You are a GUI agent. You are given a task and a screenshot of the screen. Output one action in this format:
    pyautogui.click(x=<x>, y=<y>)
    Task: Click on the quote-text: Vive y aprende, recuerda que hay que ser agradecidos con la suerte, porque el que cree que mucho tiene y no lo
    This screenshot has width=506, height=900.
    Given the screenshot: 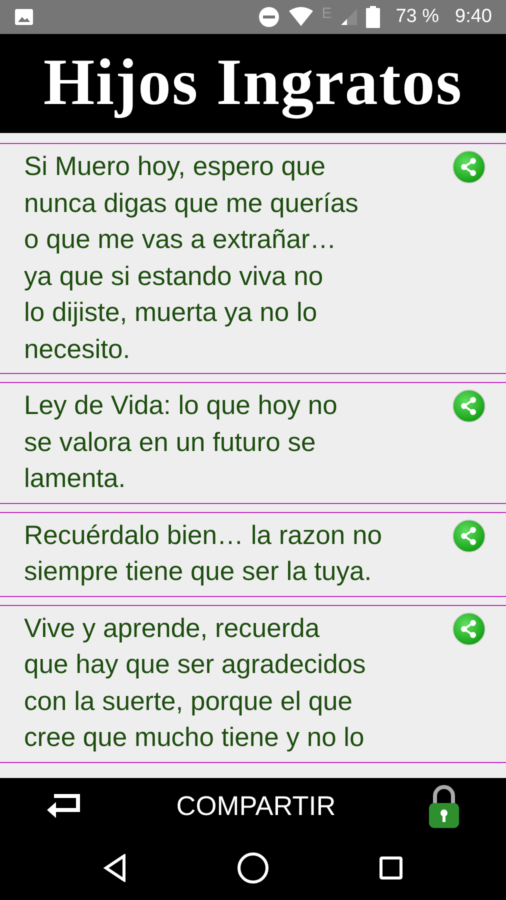 What is the action you would take?
    pyautogui.click(x=195, y=683)
    